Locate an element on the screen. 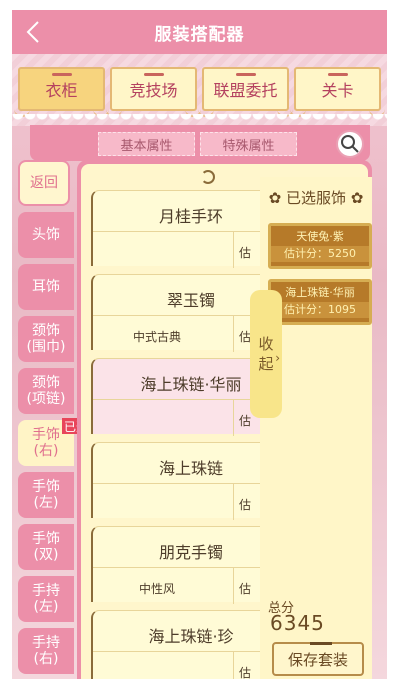 The image size is (400, 699). category-earrings: 耳饰 is located at coordinates (46, 287).